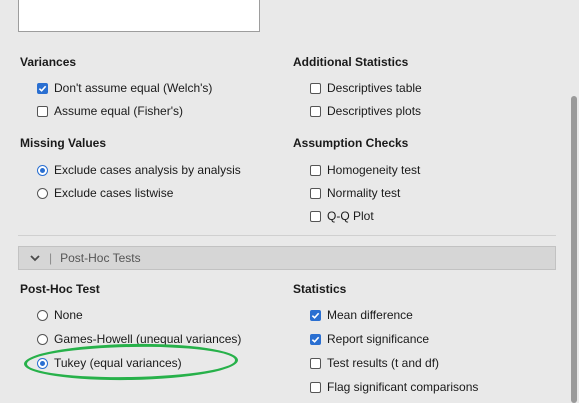  I want to click on games-howell-option: Games-Howell (unequal variances), so click(139, 339).